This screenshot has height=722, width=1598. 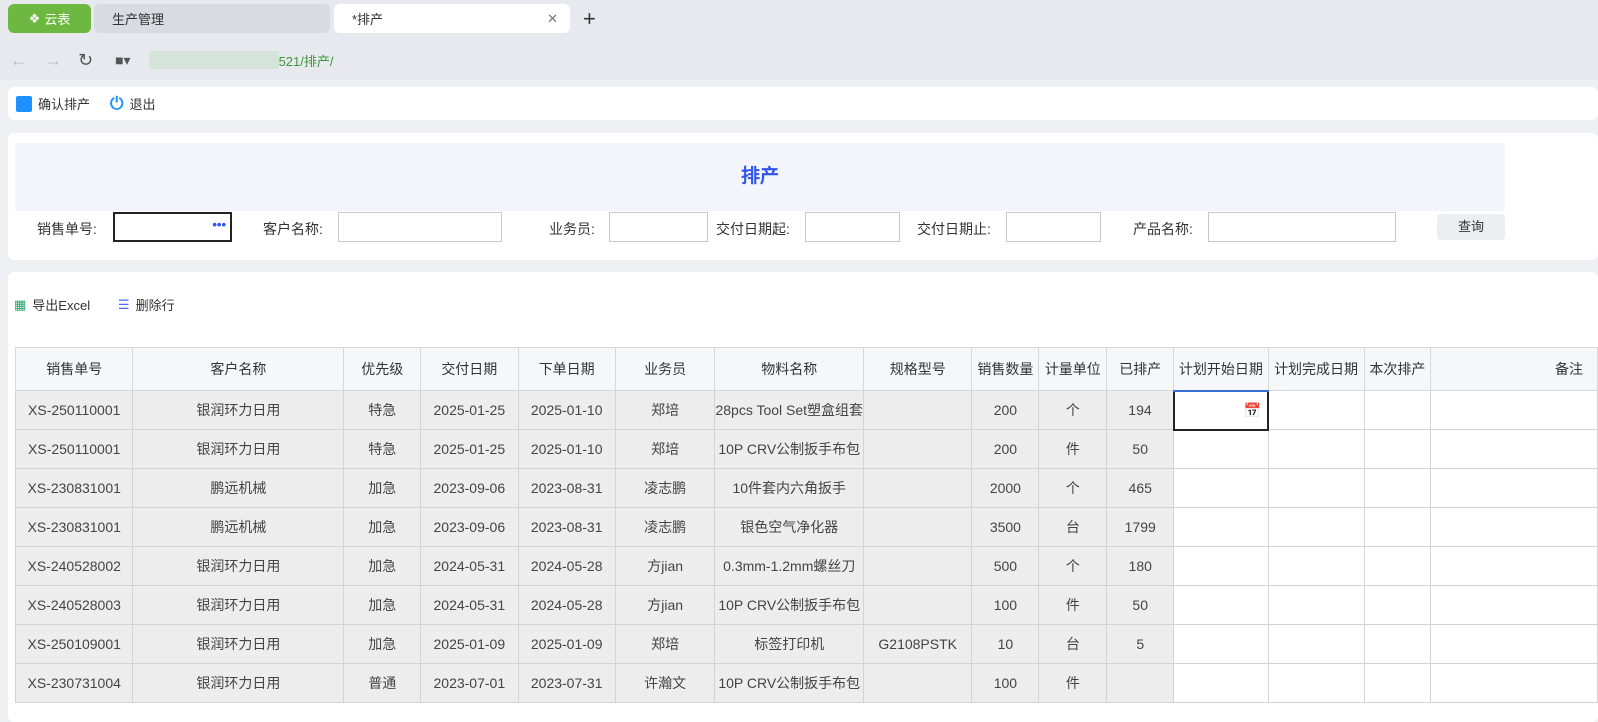 I want to click on back-icon: ←, so click(x=19, y=60).